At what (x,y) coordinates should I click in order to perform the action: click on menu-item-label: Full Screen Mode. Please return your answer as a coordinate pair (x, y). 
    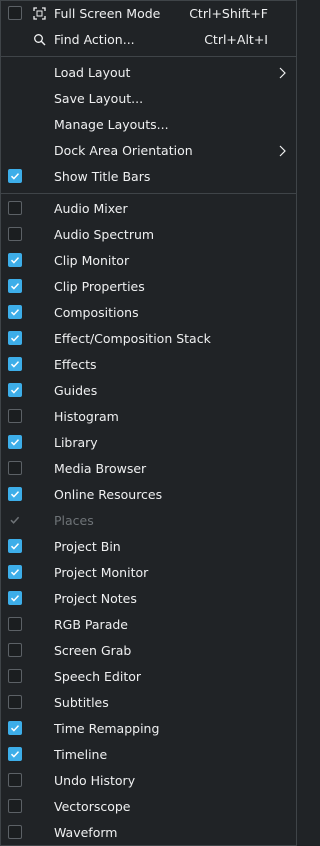
    Looking at the image, I should click on (107, 13).